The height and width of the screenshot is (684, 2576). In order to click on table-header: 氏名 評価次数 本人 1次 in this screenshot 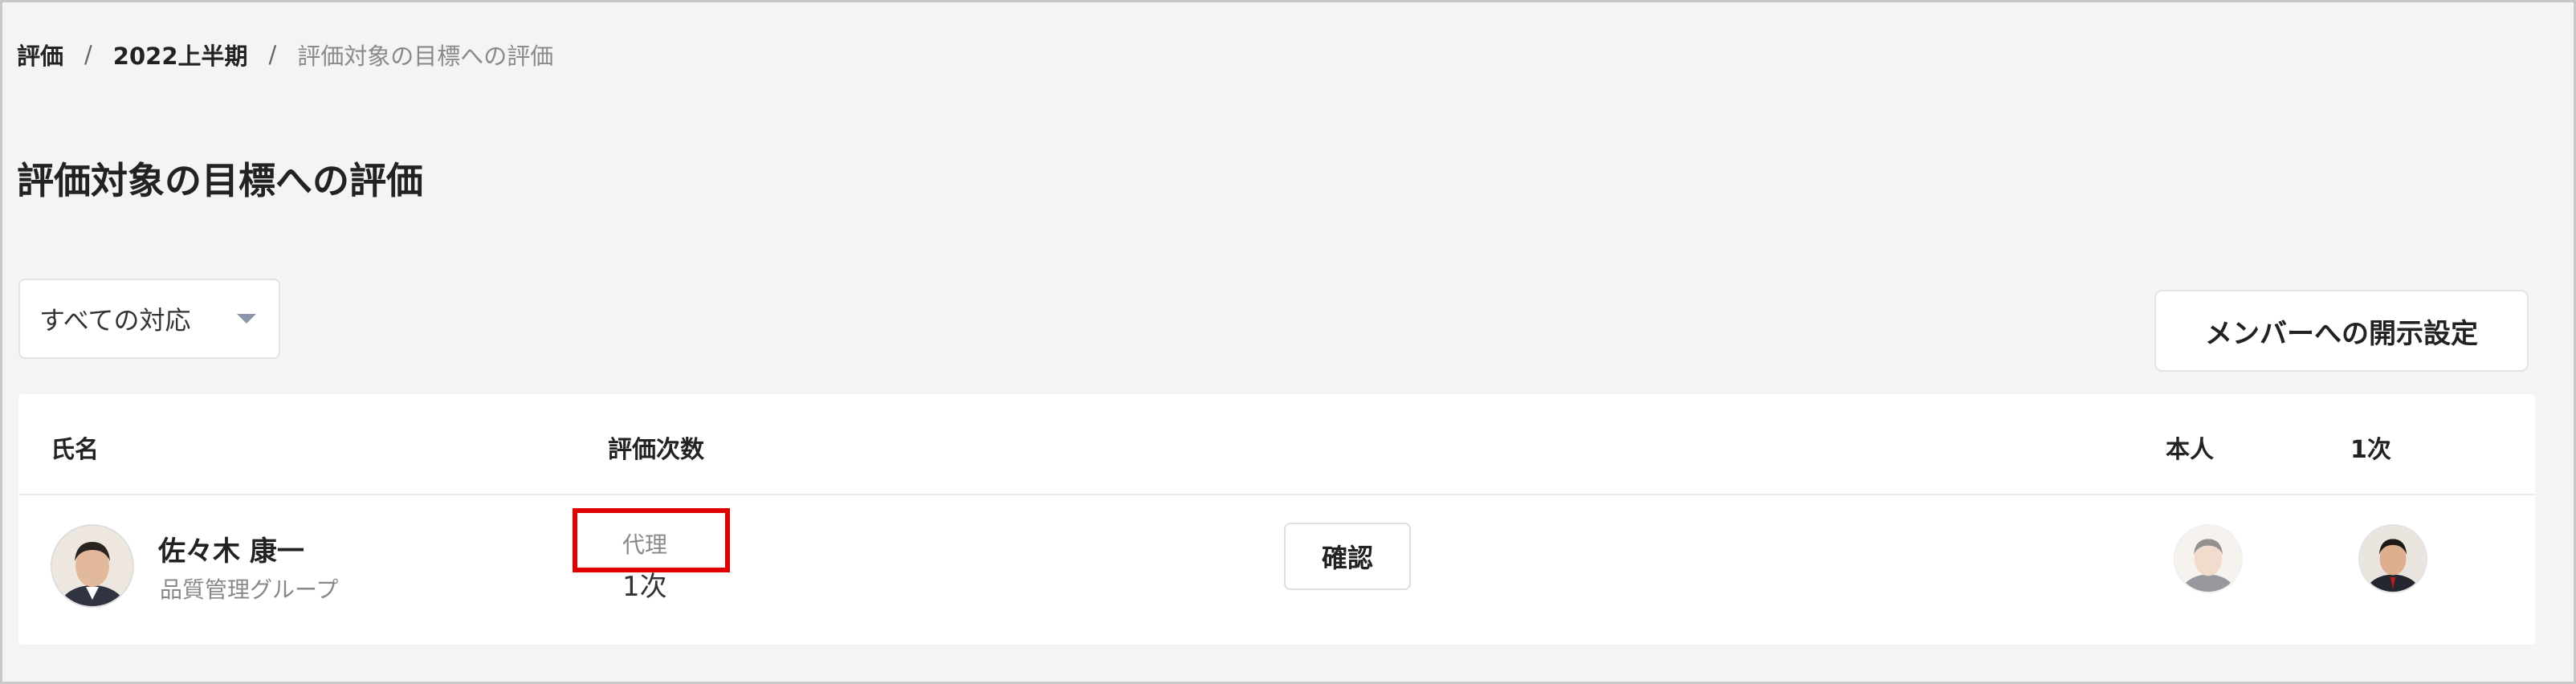, I will do `click(1276, 445)`.